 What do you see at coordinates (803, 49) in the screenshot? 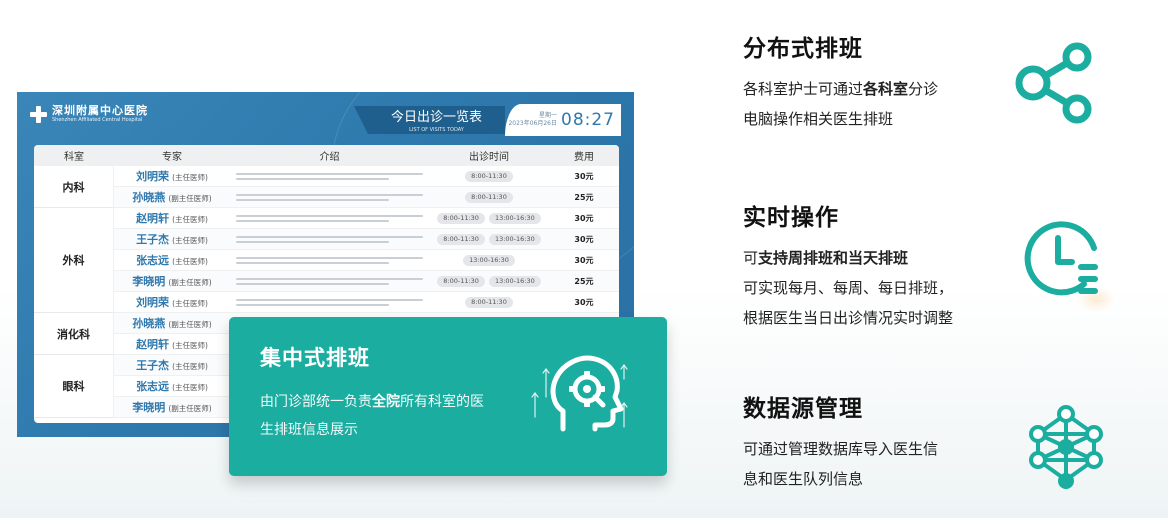
I see `feature-title: 分布式排班` at bounding box center [803, 49].